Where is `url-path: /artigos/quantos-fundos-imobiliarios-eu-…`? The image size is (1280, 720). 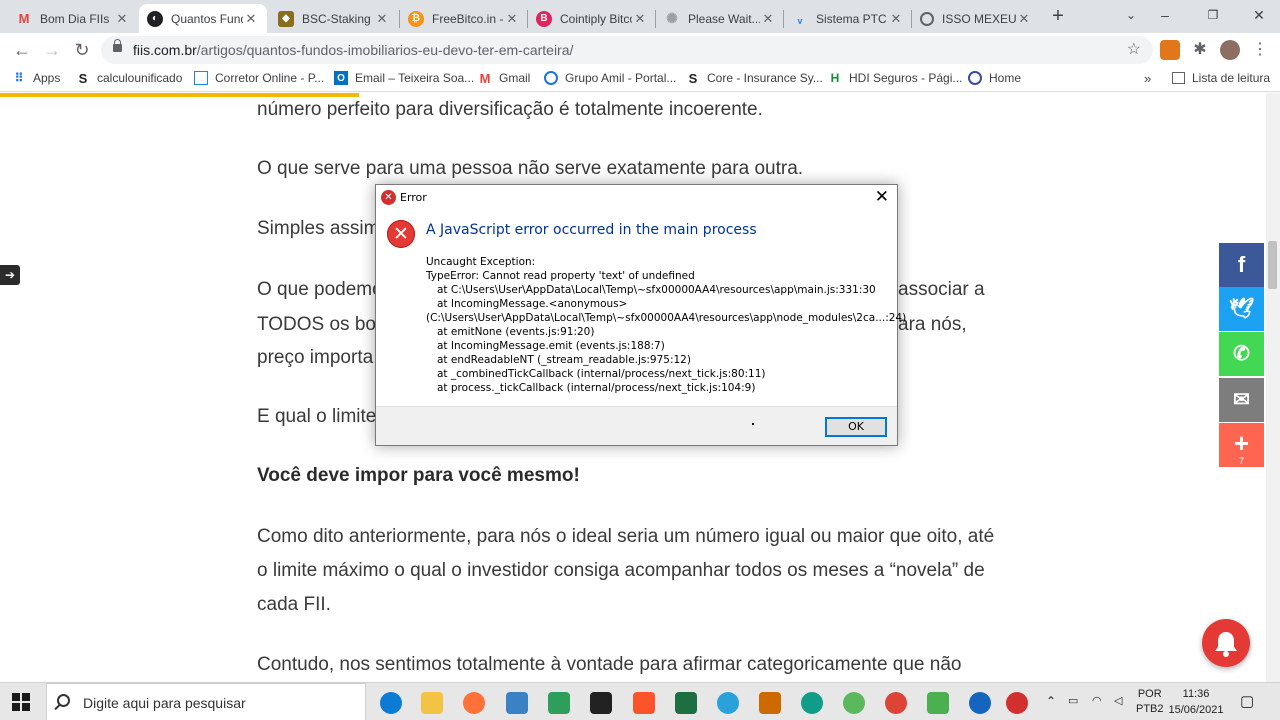 url-path: /artigos/quantos-fundos-imobiliarios-eu-… is located at coordinates (385, 50).